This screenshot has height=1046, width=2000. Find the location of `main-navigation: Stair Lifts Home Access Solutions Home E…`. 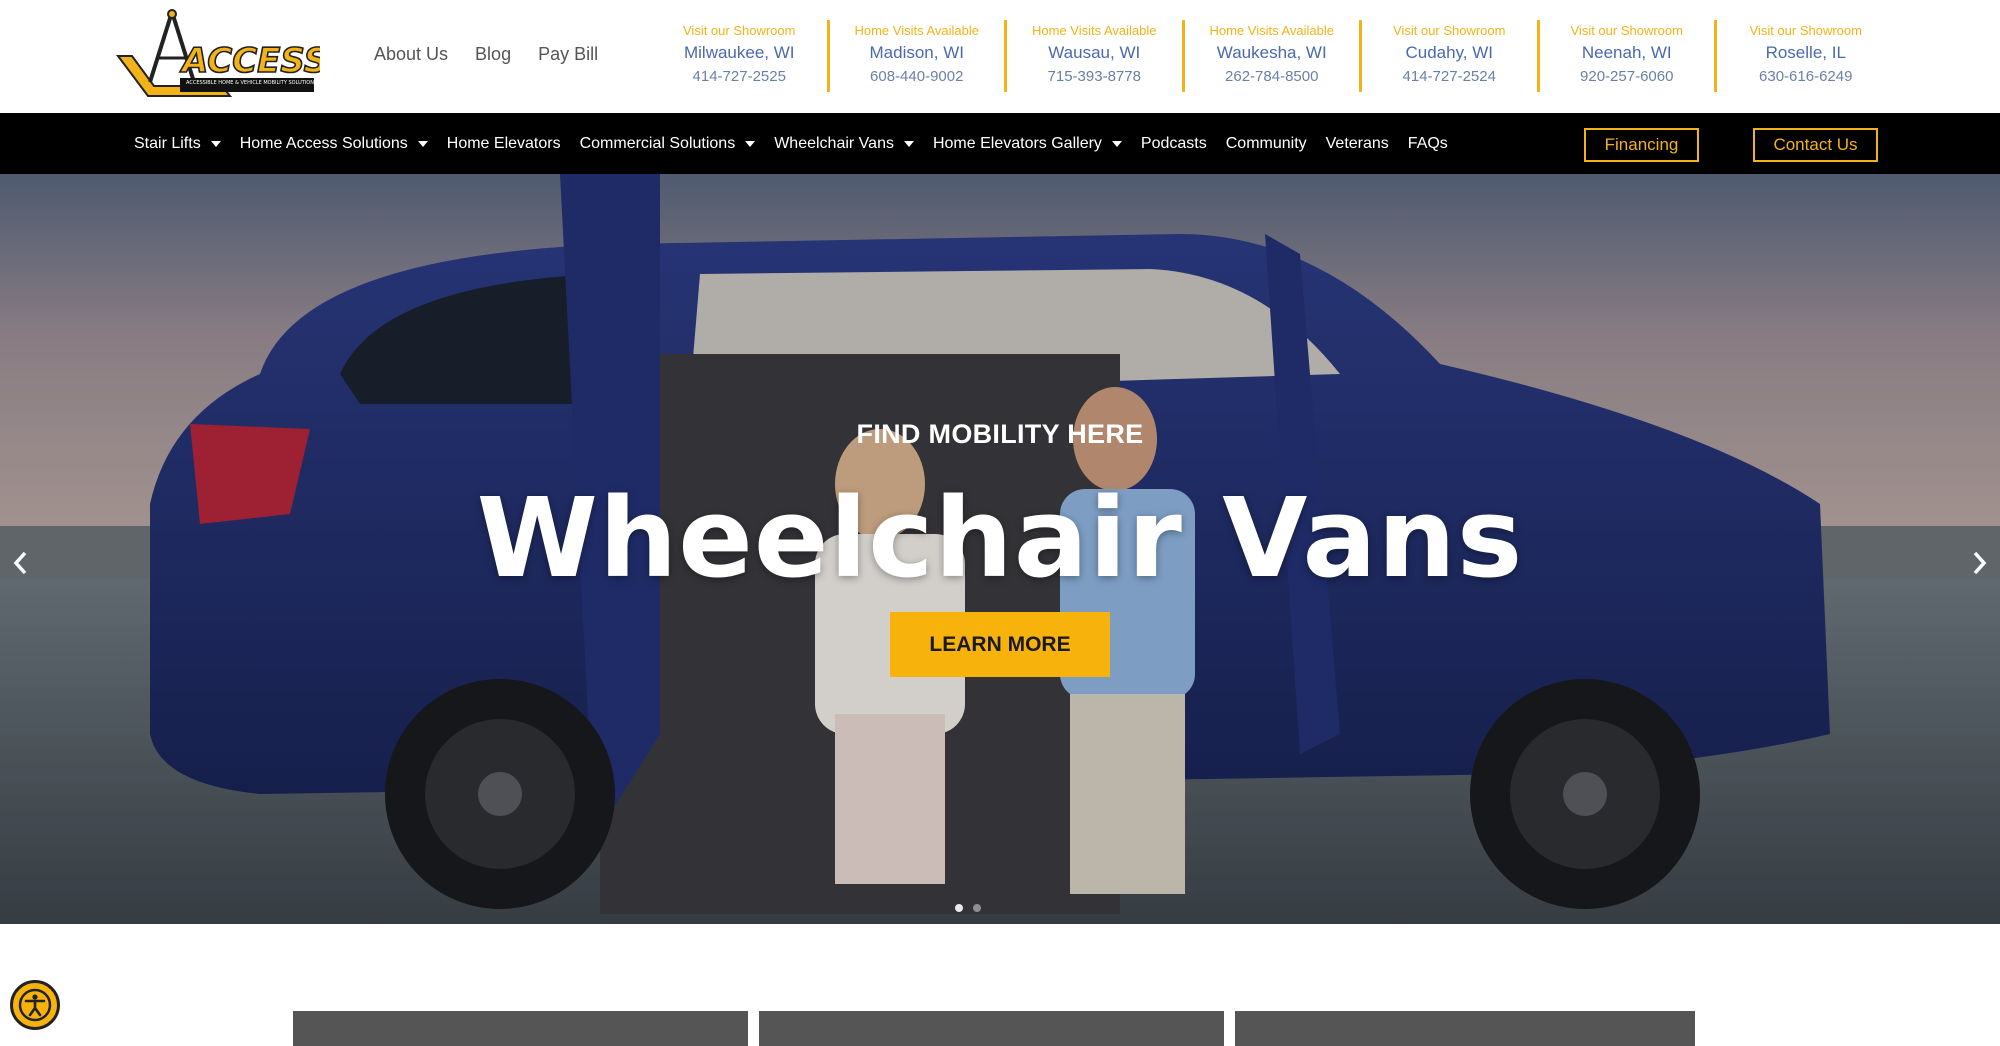

main-navigation: Stair Lifts Home Access Solutions Home E… is located at coordinates (1000, 143).